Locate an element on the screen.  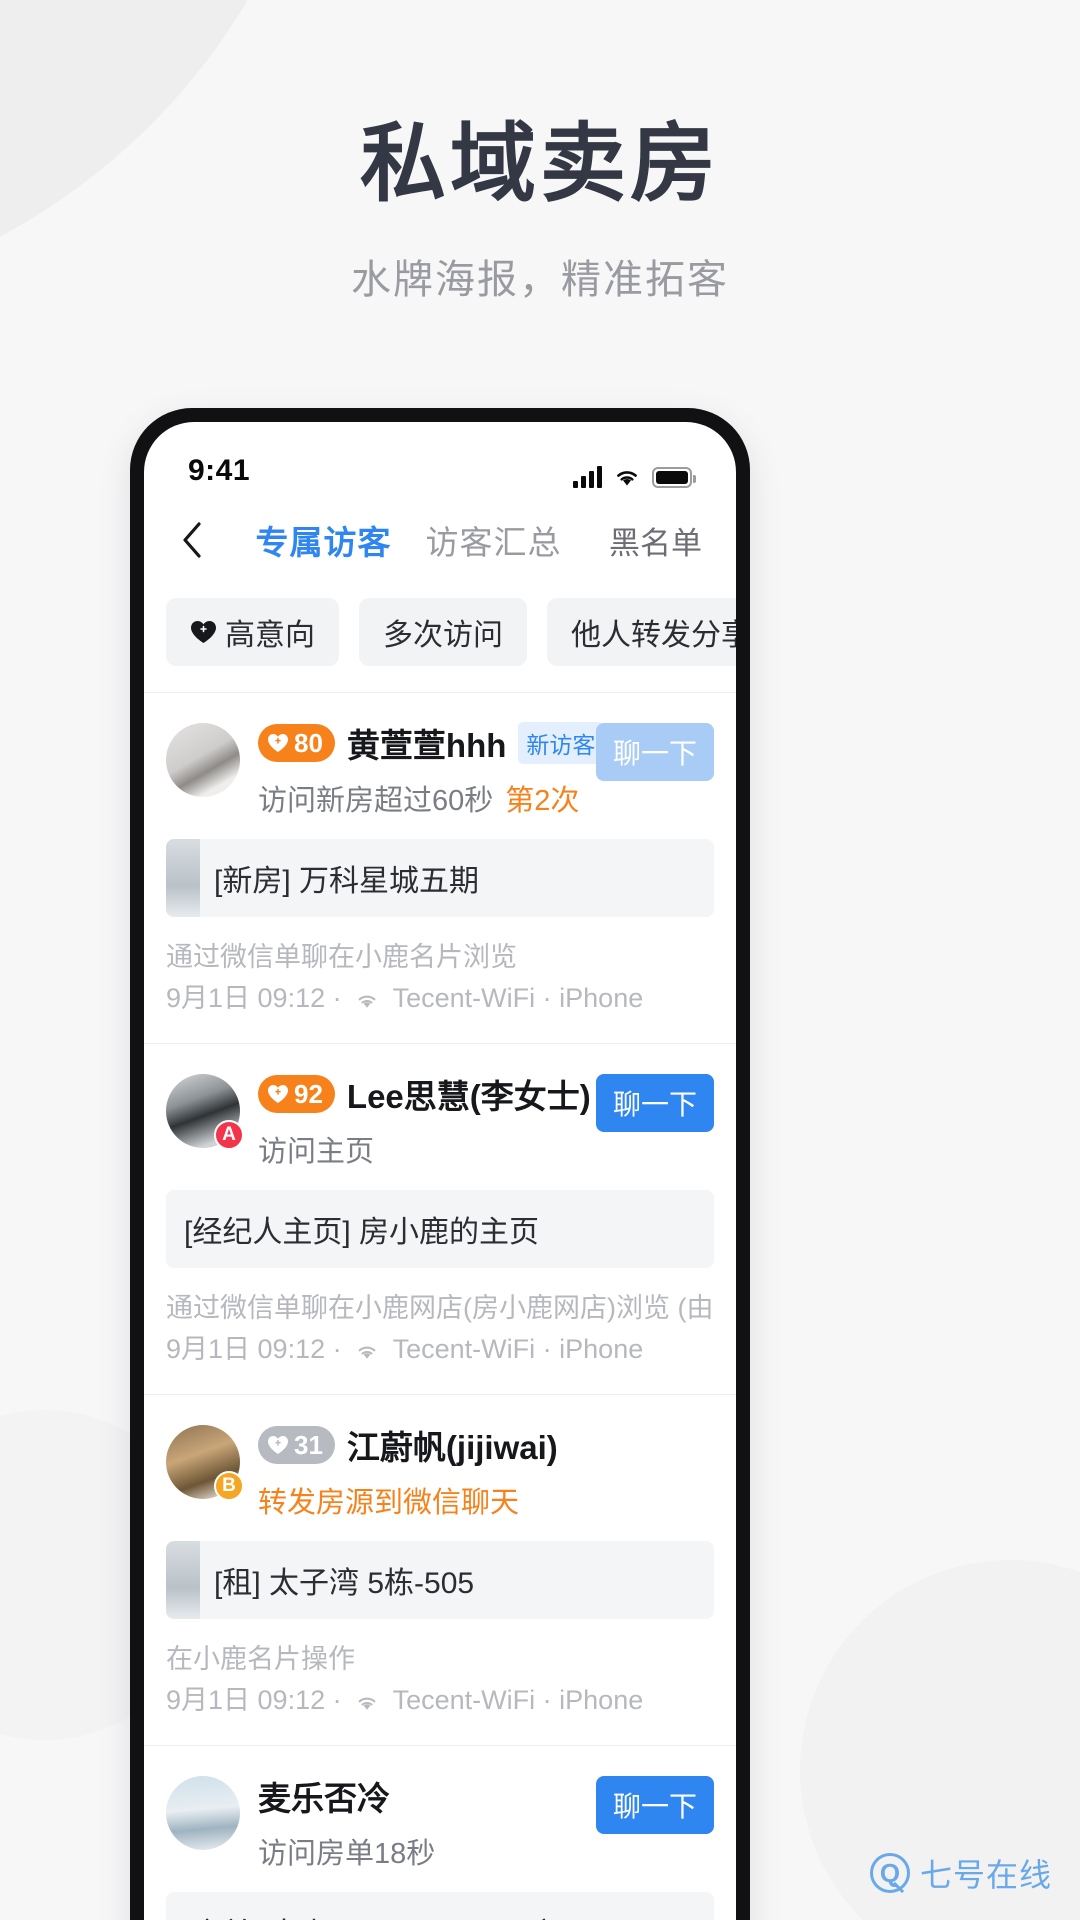
watermark-text: 七号在线 is located at coordinates (985, 1875).